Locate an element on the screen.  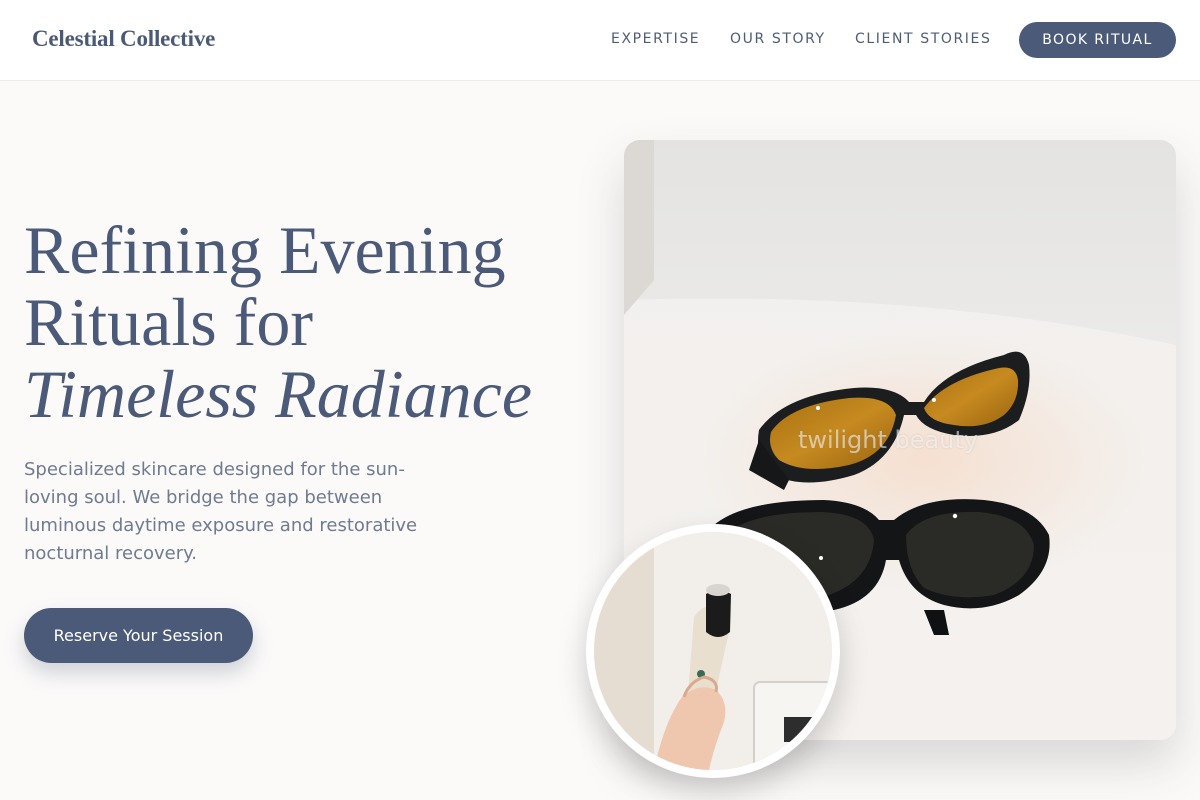
reserve-session-button: Reserve Your Session is located at coordinates (138, 635).